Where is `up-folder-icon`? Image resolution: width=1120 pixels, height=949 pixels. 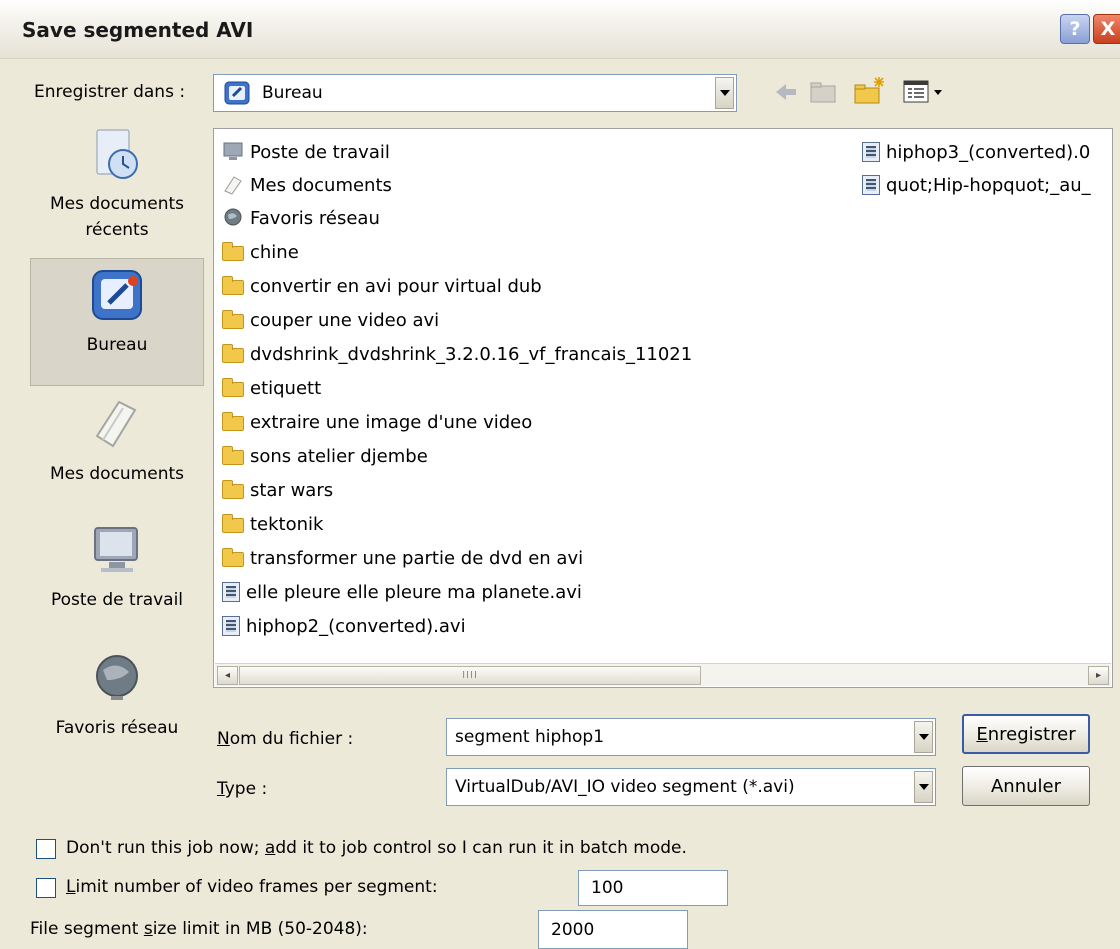 up-folder-icon is located at coordinates (823, 92).